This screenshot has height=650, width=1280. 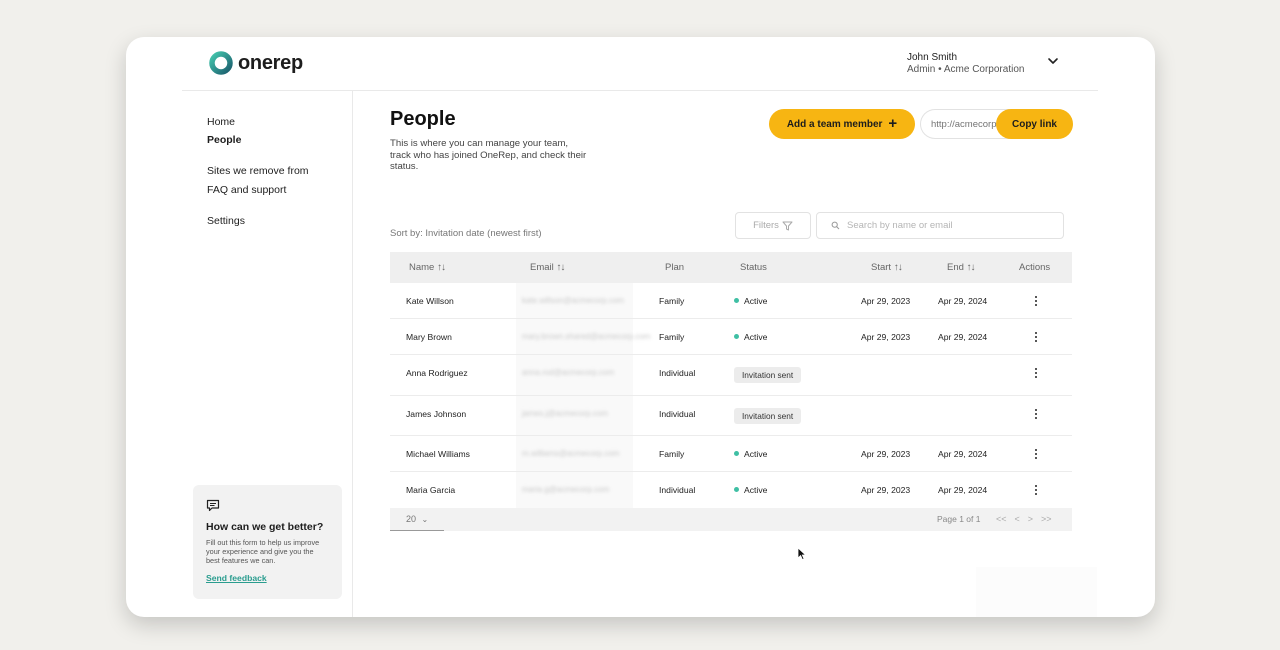 I want to click on search-icon, so click(x=835, y=225).